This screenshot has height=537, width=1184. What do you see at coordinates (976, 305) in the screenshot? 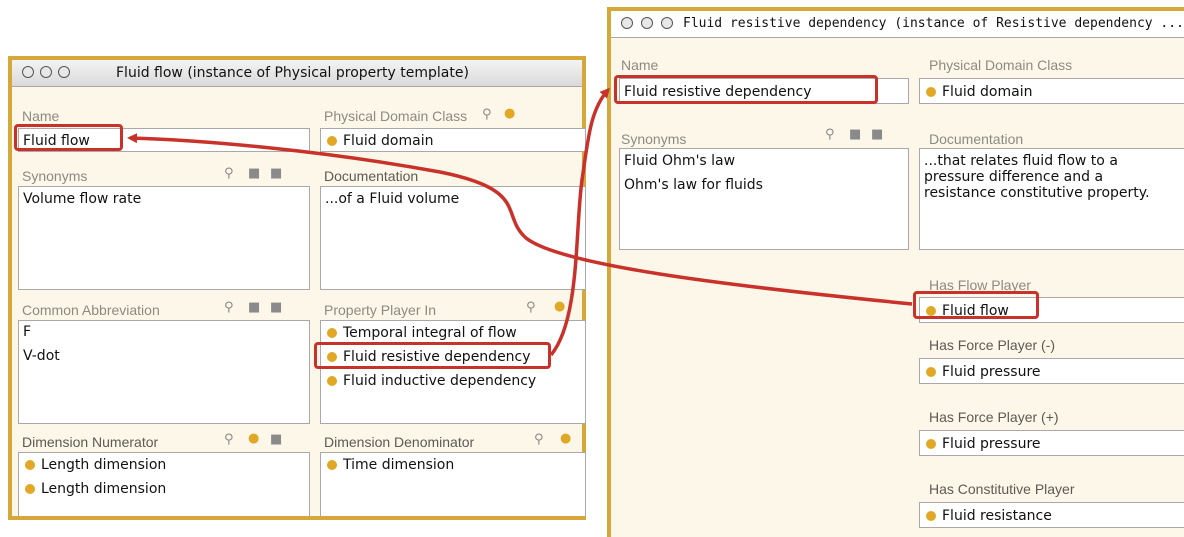
I see `highlight-fluid-flow-player` at bounding box center [976, 305].